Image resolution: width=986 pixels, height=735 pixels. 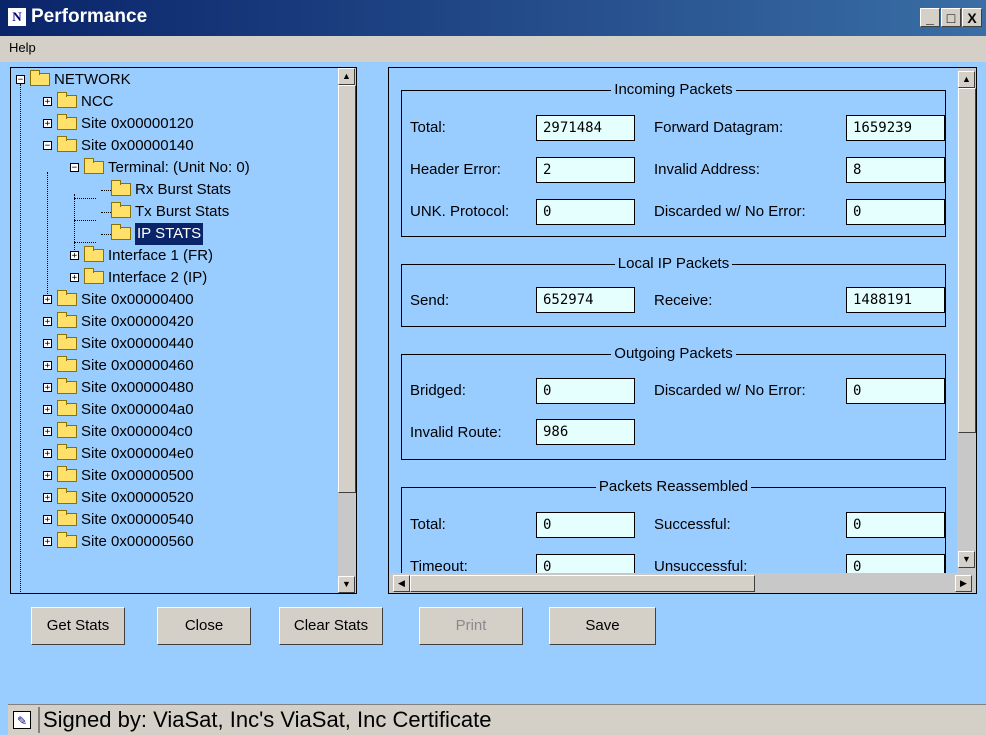 What do you see at coordinates (331, 626) in the screenshot?
I see `clear-stats-button: Clear Stats` at bounding box center [331, 626].